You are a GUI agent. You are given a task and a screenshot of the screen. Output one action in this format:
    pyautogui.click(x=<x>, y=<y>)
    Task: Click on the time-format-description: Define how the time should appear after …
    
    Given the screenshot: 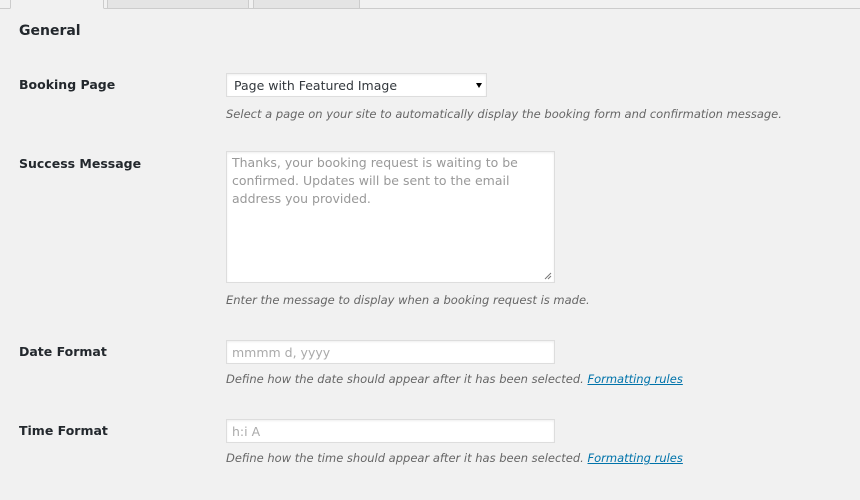 What is the action you would take?
    pyautogui.click(x=454, y=458)
    